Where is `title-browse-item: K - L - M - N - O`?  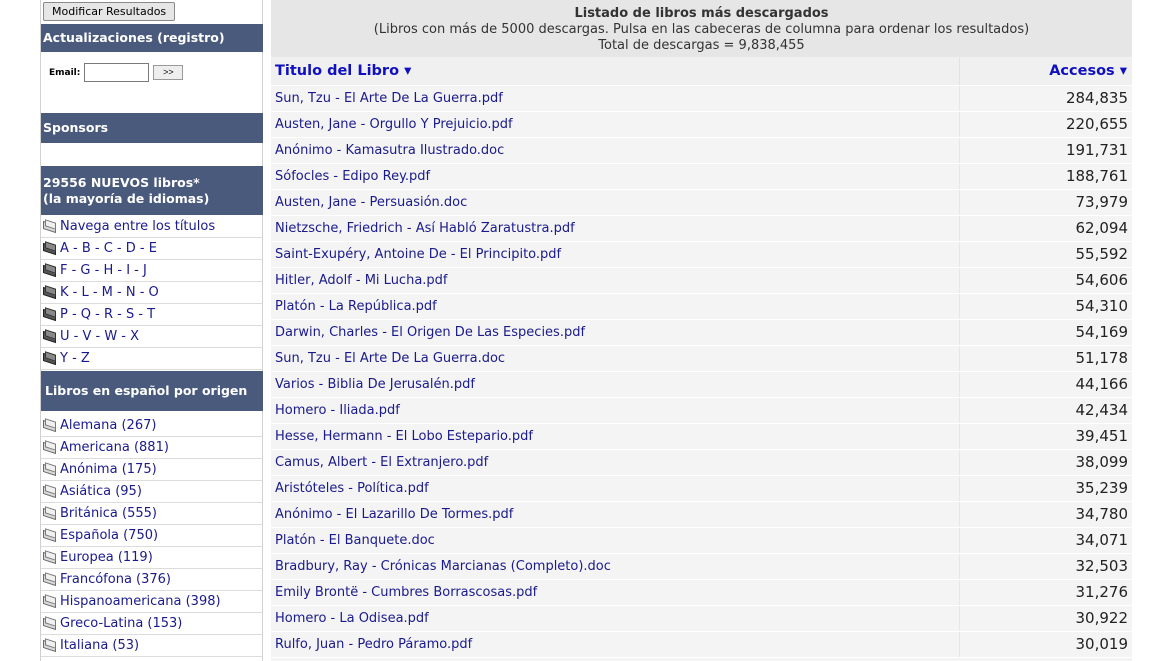
title-browse-item: K - L - M - N - O is located at coordinates (152, 293).